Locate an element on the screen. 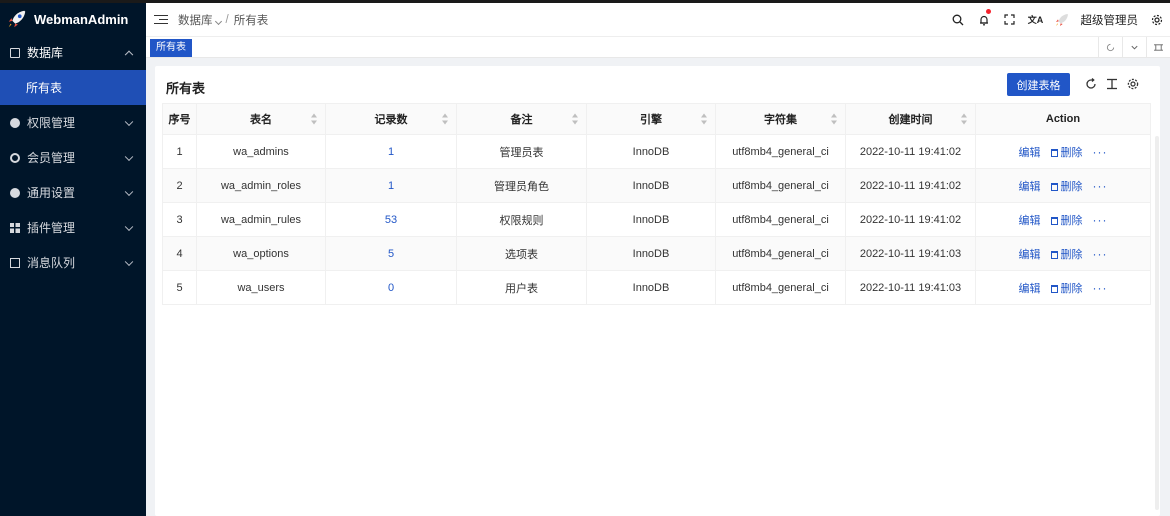  cell-index: 1 is located at coordinates (179, 151).